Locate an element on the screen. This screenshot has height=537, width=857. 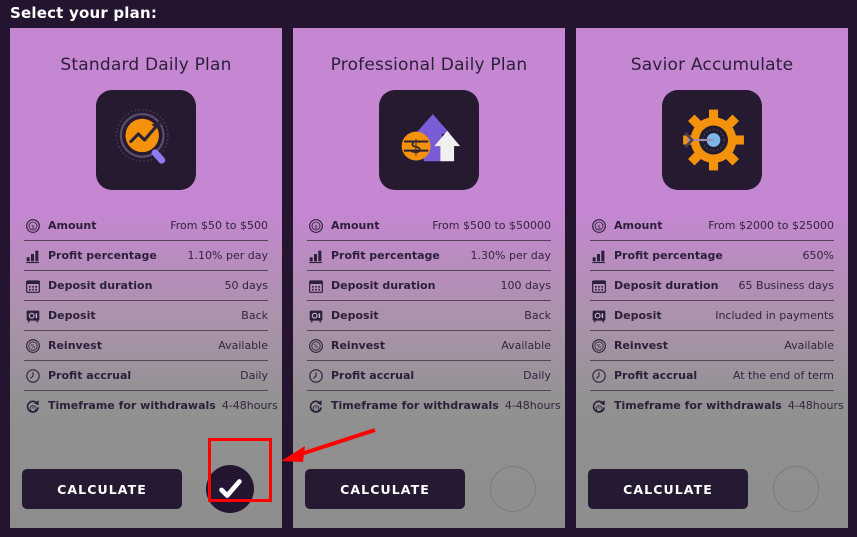
page-title: Select your plan: is located at coordinates (84, 13).